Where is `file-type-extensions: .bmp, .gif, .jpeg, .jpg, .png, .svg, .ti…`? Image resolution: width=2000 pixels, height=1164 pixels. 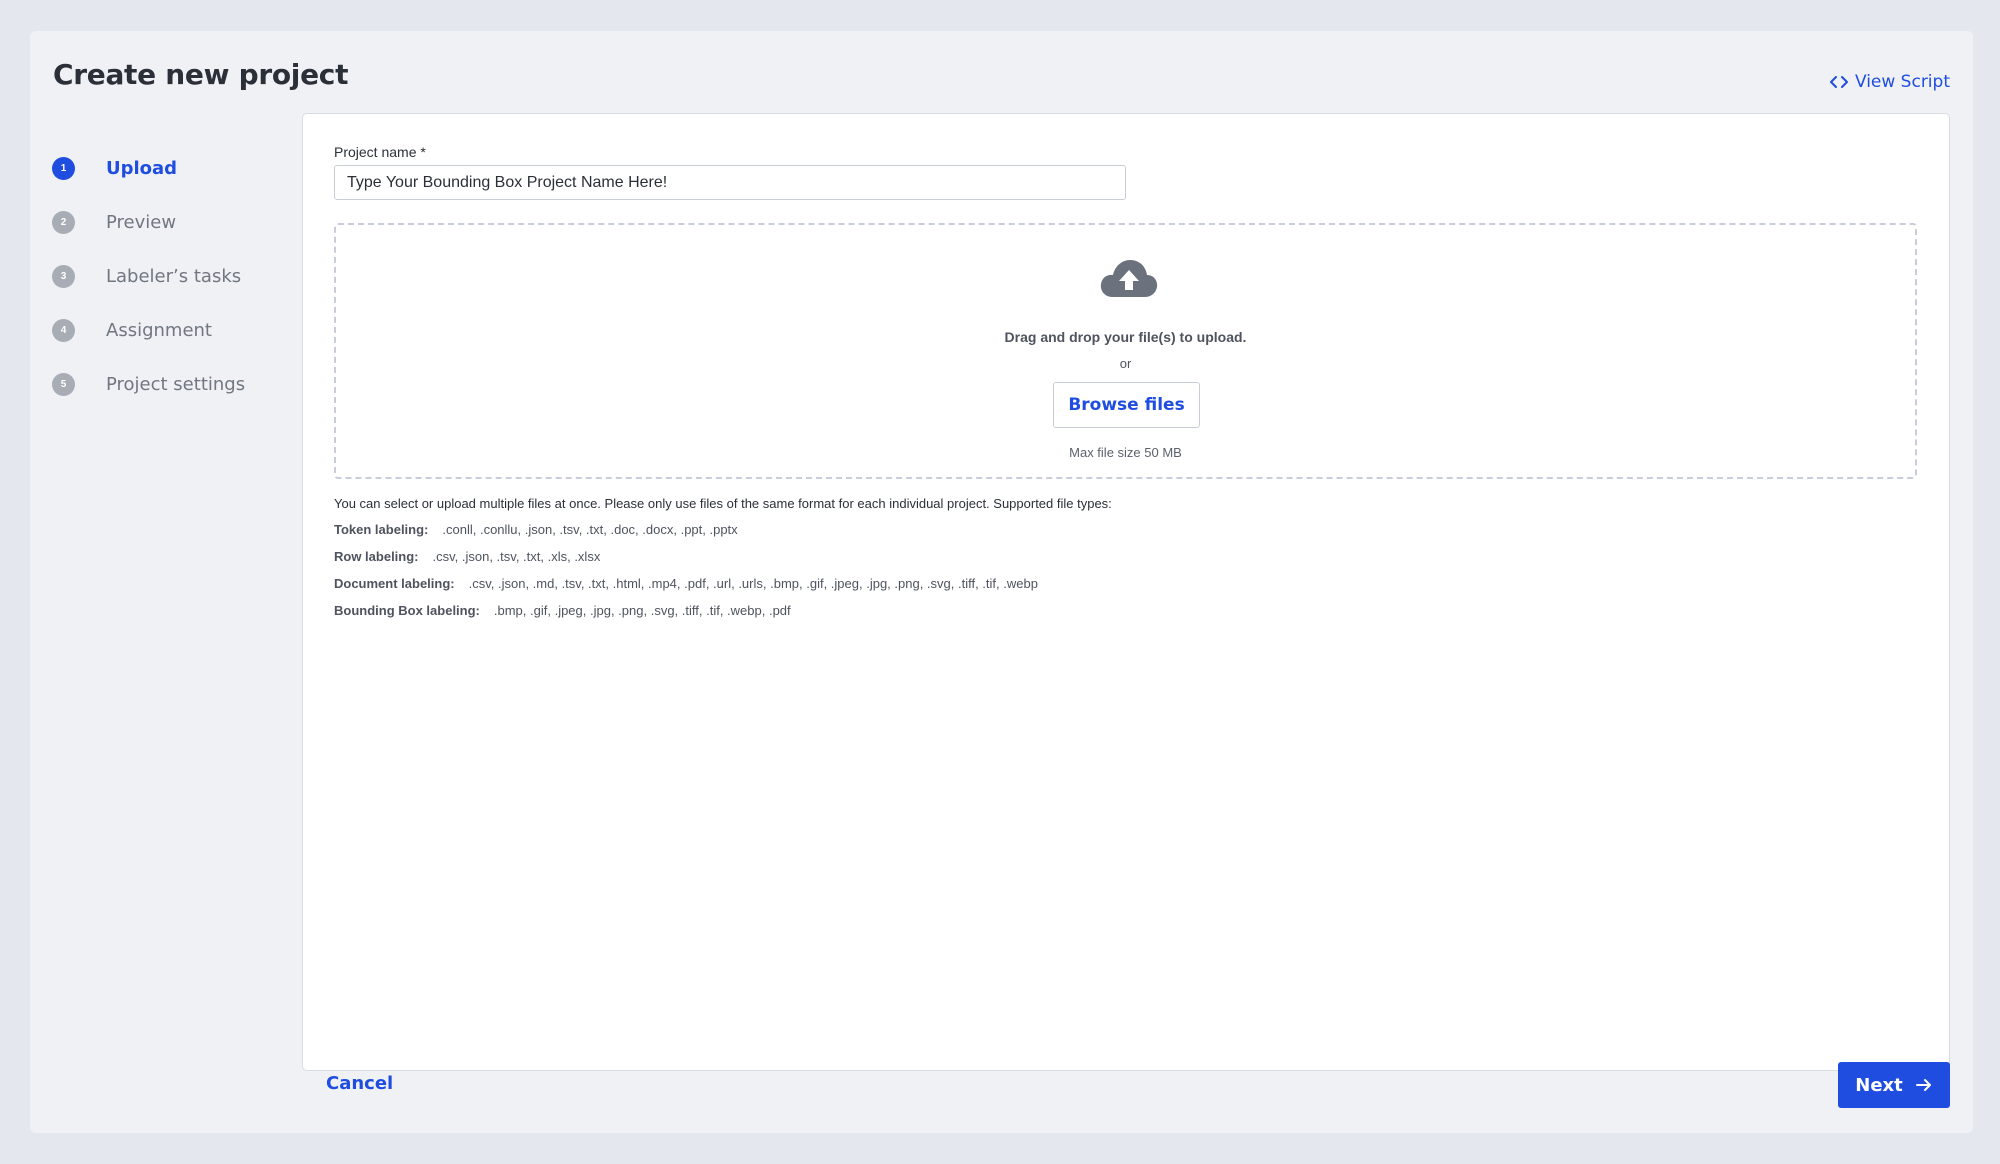
file-type-extensions: .bmp, .gif, .jpeg, .jpg, .png, .svg, .ti… is located at coordinates (642, 610).